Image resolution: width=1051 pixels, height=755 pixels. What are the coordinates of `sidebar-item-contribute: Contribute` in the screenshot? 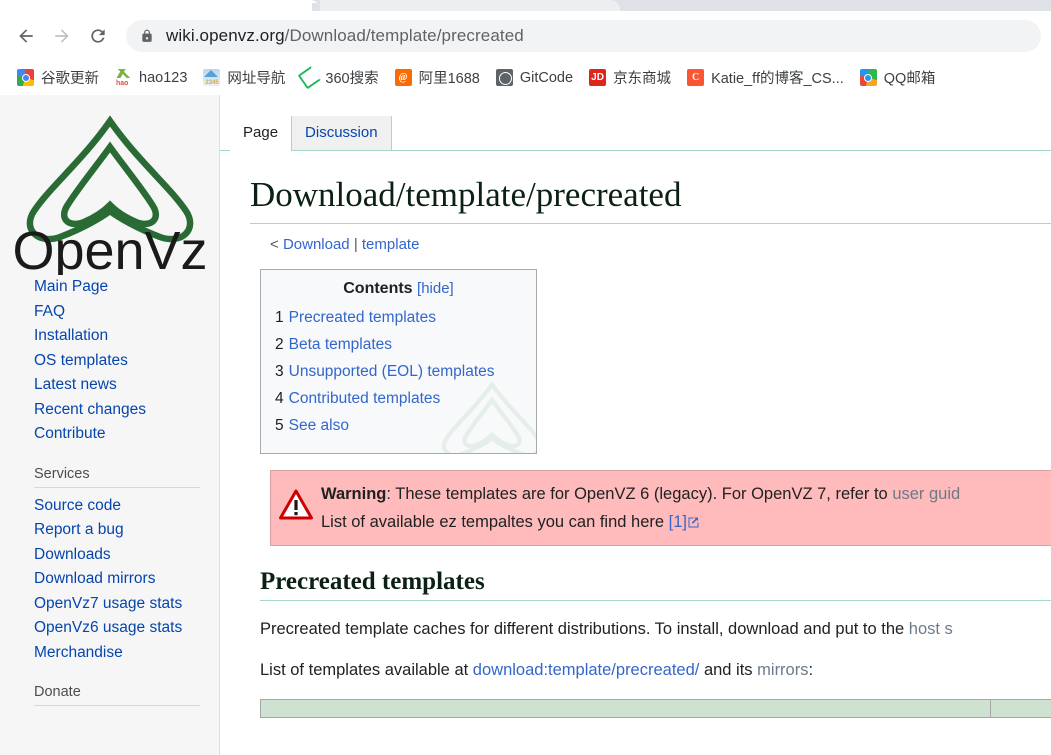 It's located at (126, 434).